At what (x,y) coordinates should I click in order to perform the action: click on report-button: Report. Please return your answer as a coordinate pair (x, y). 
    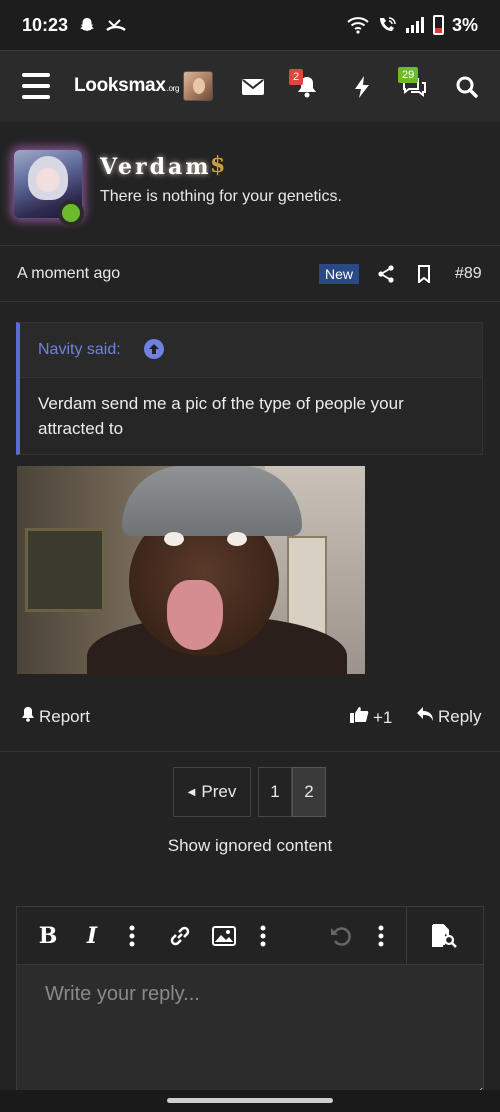
    Looking at the image, I should click on (55, 716).